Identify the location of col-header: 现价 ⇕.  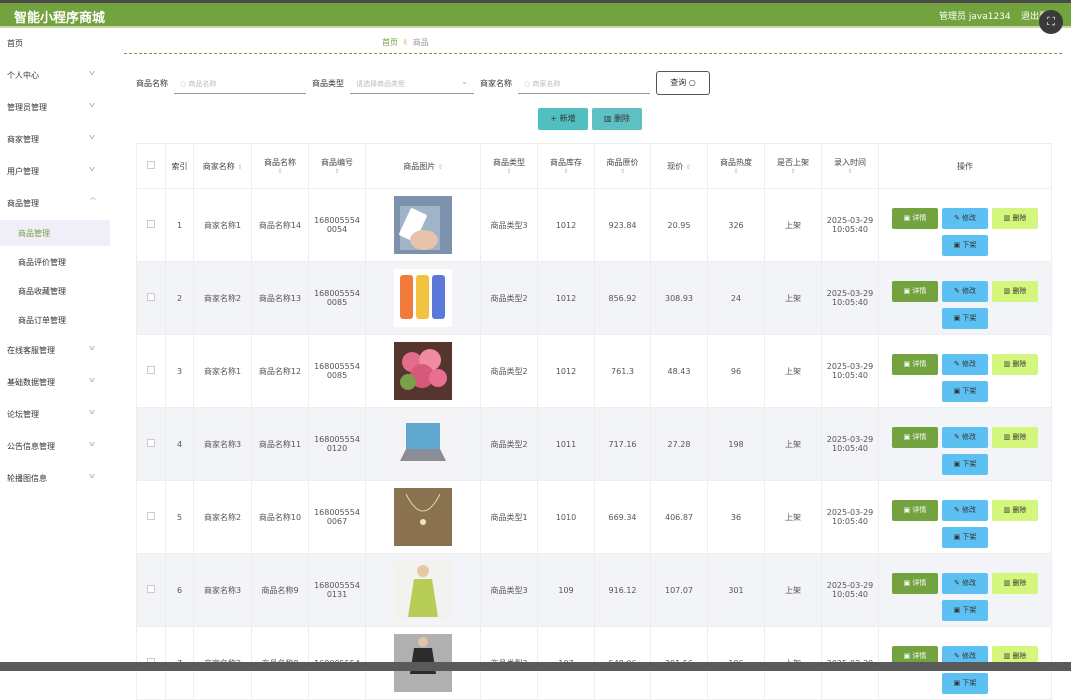
(679, 166).